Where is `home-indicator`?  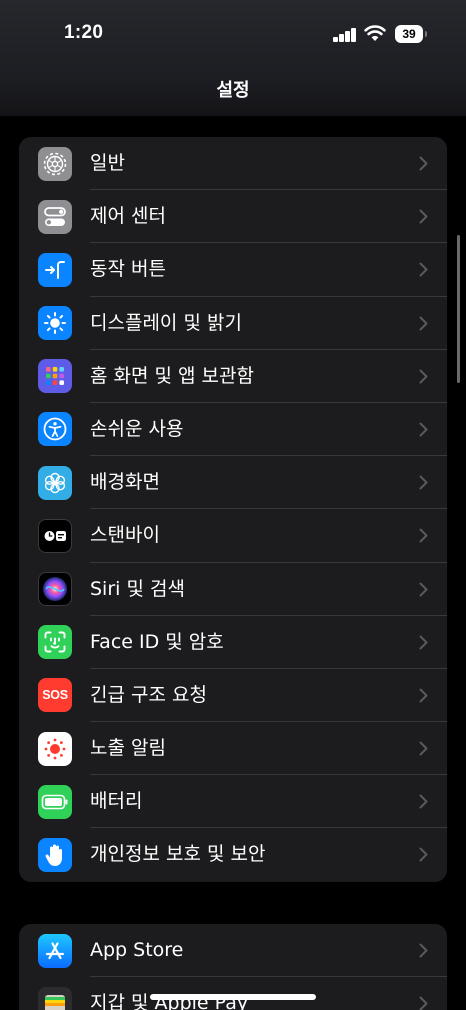 home-indicator is located at coordinates (233, 997).